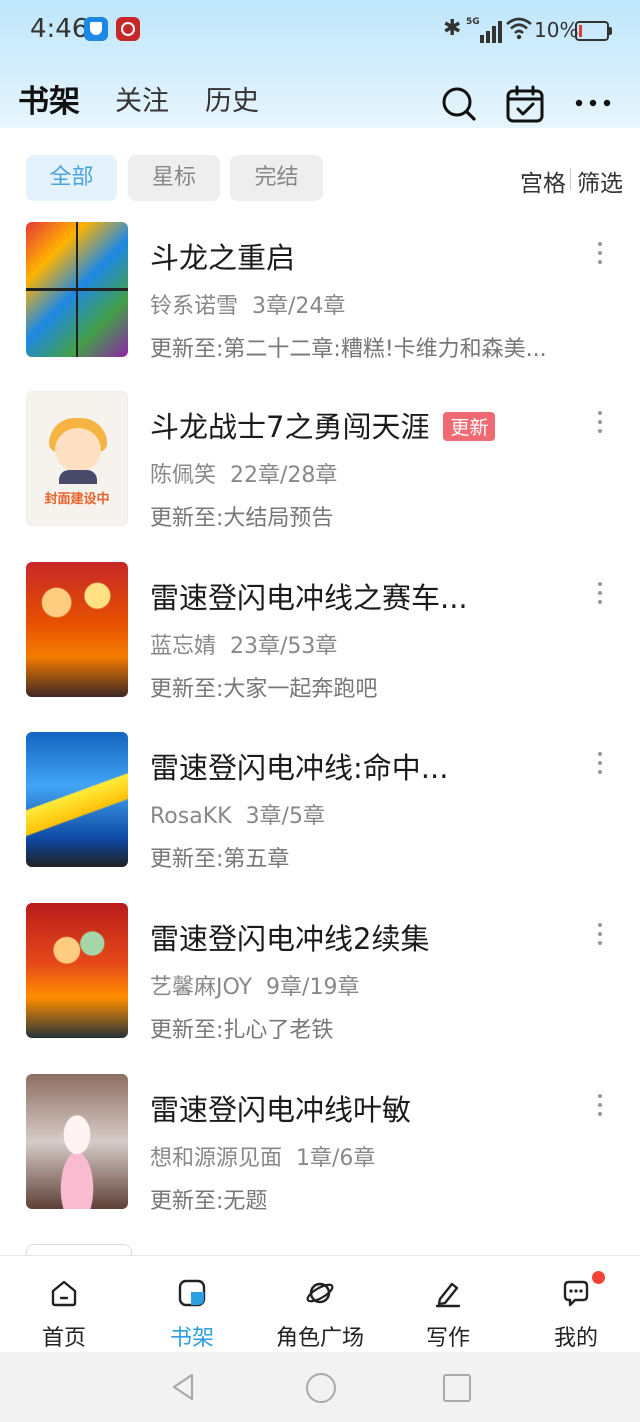 The width and height of the screenshot is (640, 1422). I want to click on nav-me: 我的, so click(576, 1304).